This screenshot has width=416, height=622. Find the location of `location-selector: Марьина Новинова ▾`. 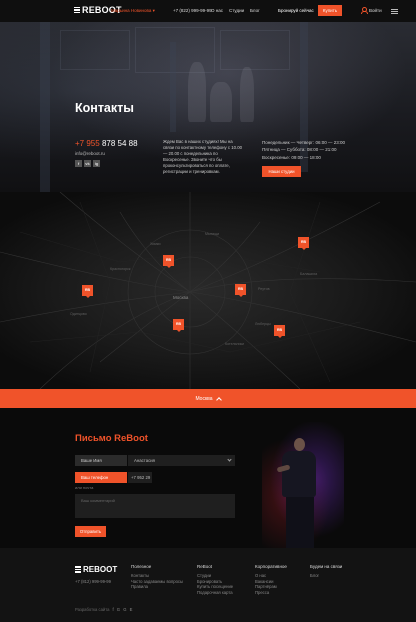

location-selector: Марьина Новинова ▾ is located at coordinates (133, 11).